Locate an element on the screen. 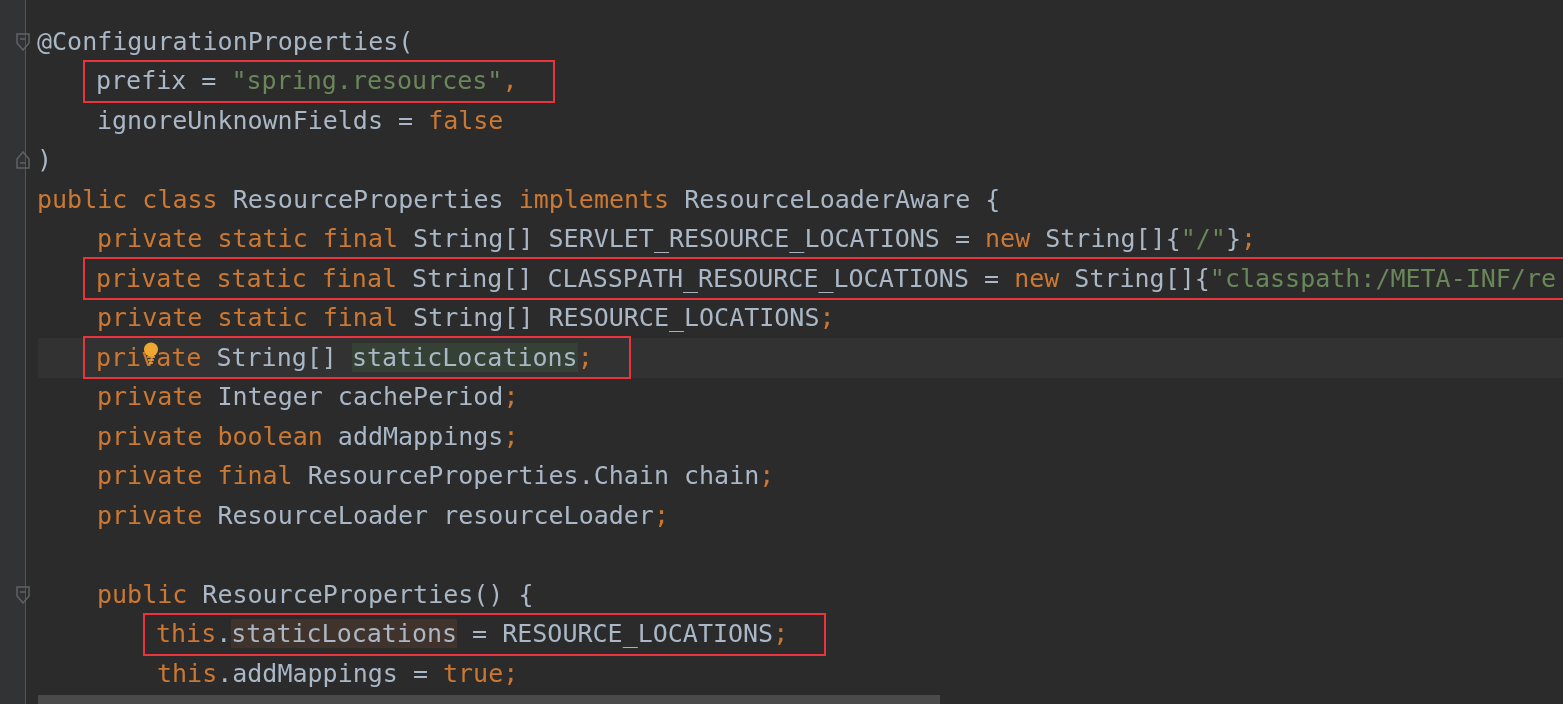 The width and height of the screenshot is (1563, 704). code-line: prefix = "spring.resources", is located at coordinates (307, 81).